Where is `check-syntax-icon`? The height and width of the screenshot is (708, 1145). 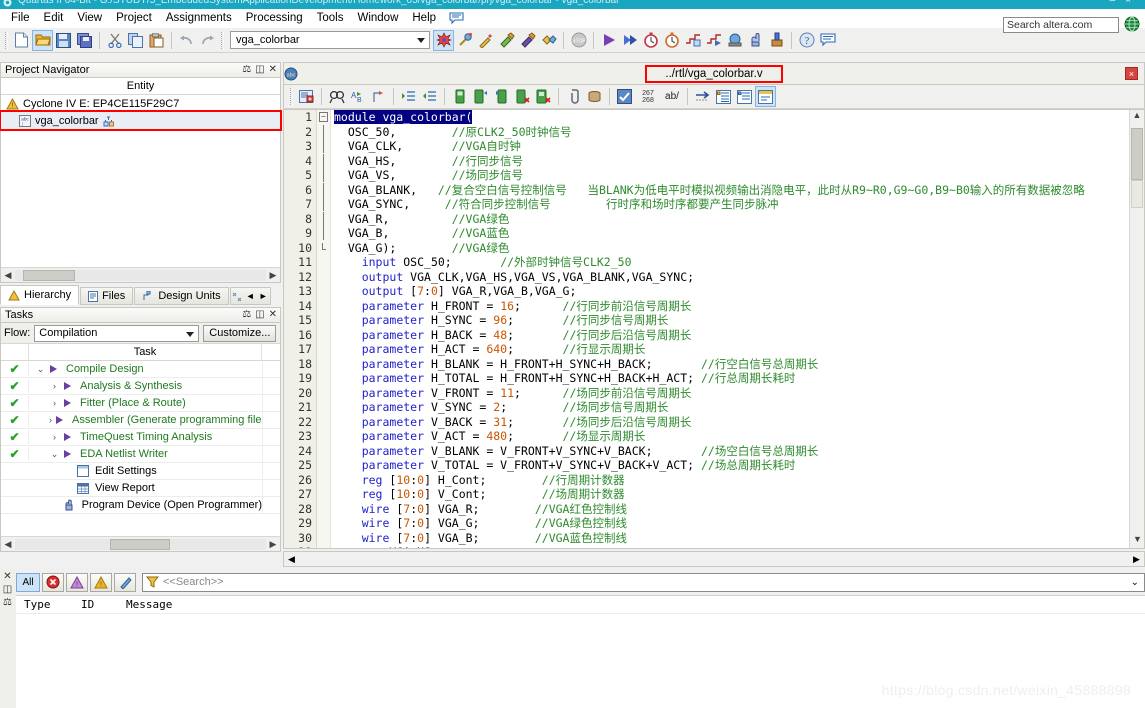
check-syntax-icon is located at coordinates (624, 96).